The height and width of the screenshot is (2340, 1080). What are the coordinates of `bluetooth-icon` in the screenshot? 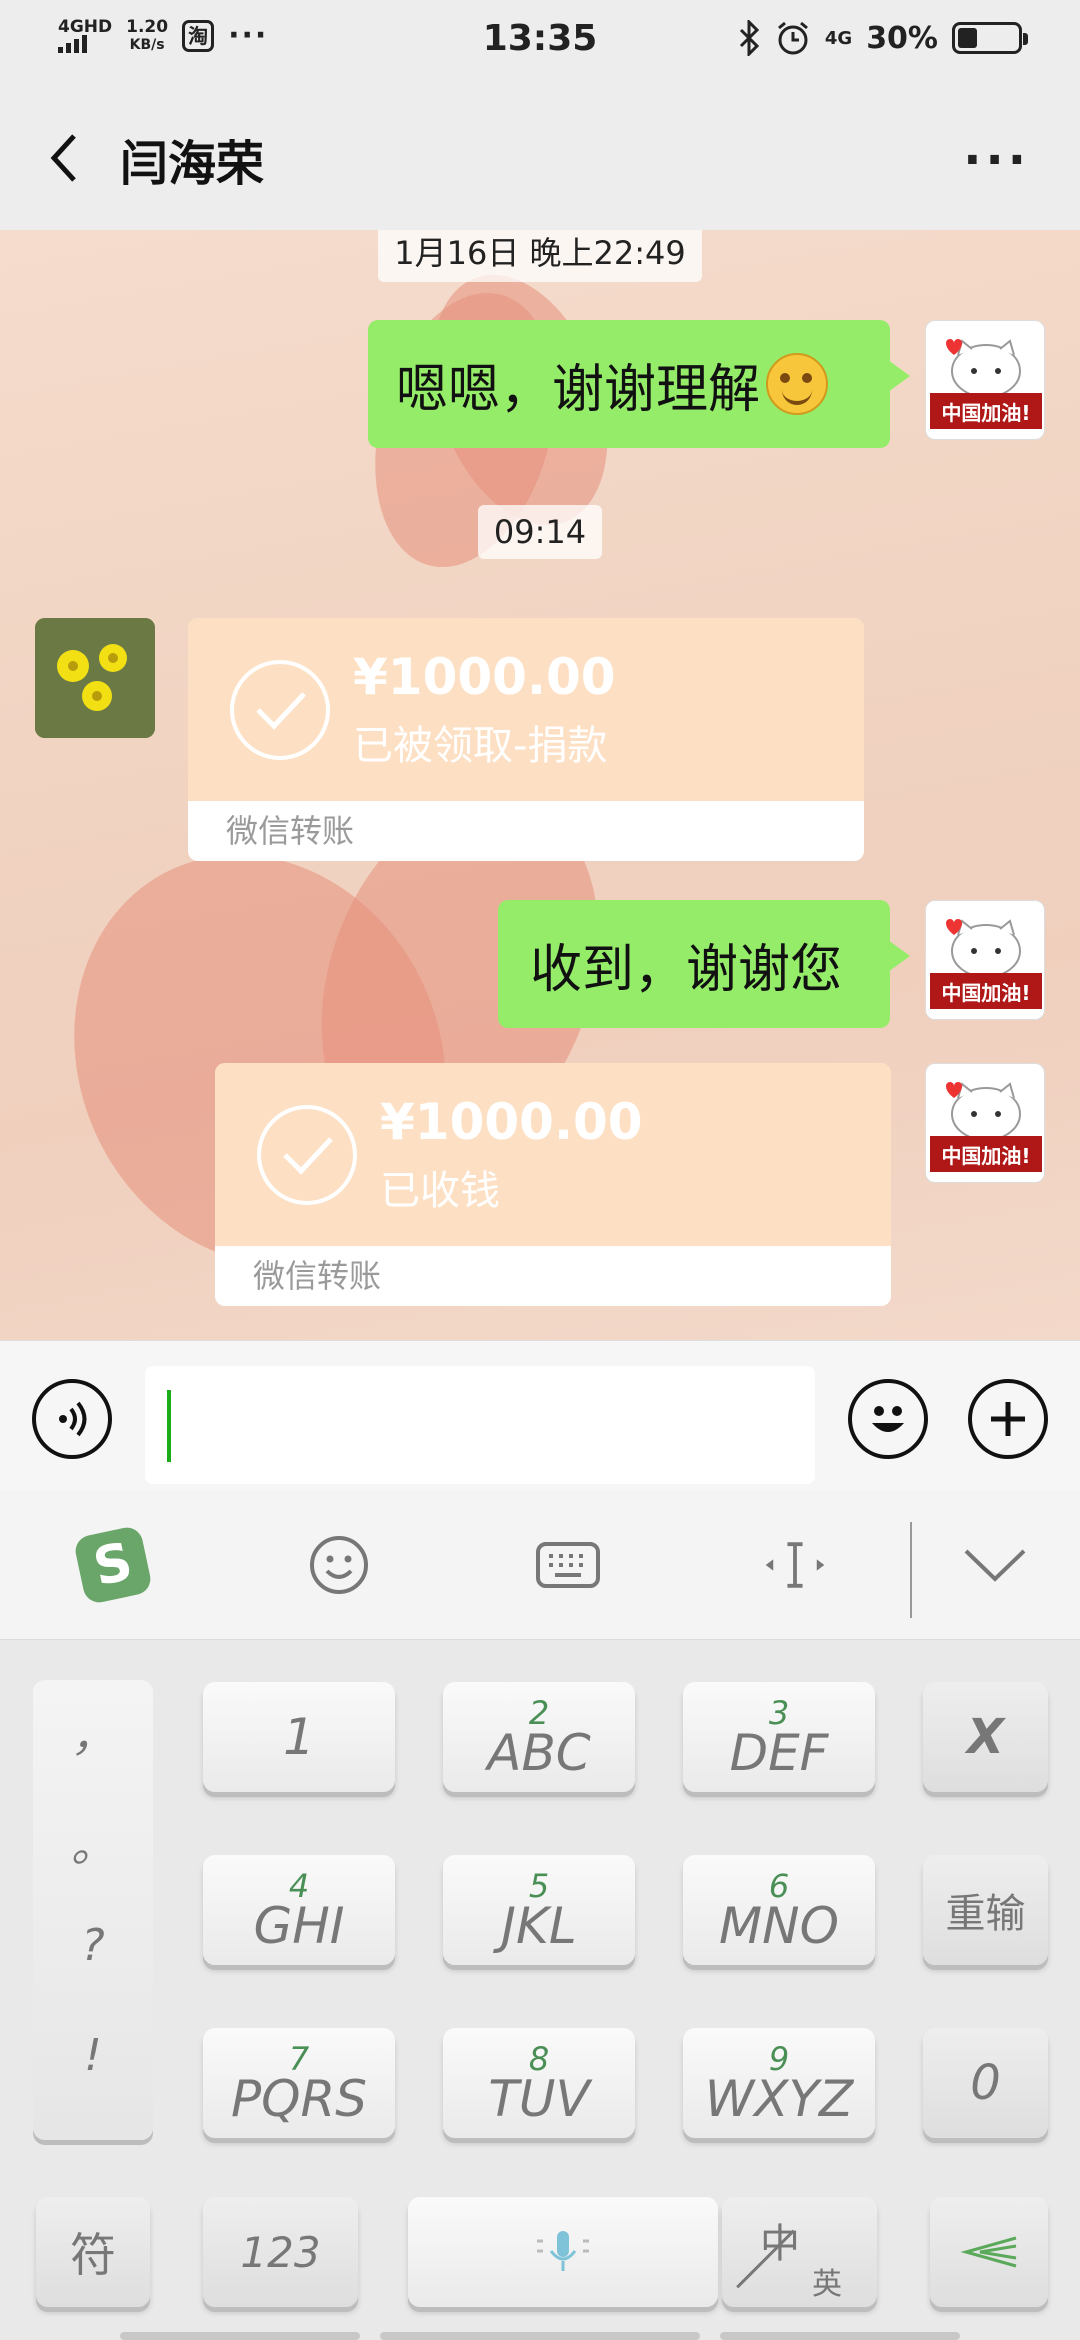 It's located at (749, 38).